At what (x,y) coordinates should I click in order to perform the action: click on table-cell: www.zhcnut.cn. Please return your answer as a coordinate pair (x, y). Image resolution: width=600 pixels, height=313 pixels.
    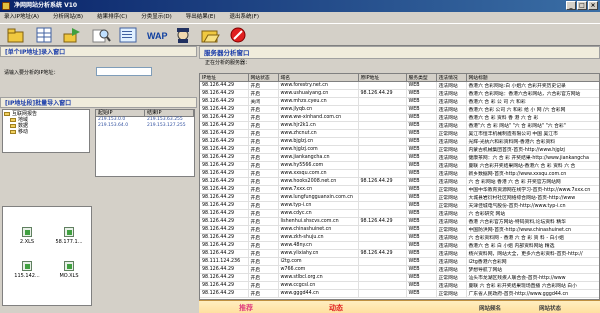
    Looking at the image, I should click on (318, 133).